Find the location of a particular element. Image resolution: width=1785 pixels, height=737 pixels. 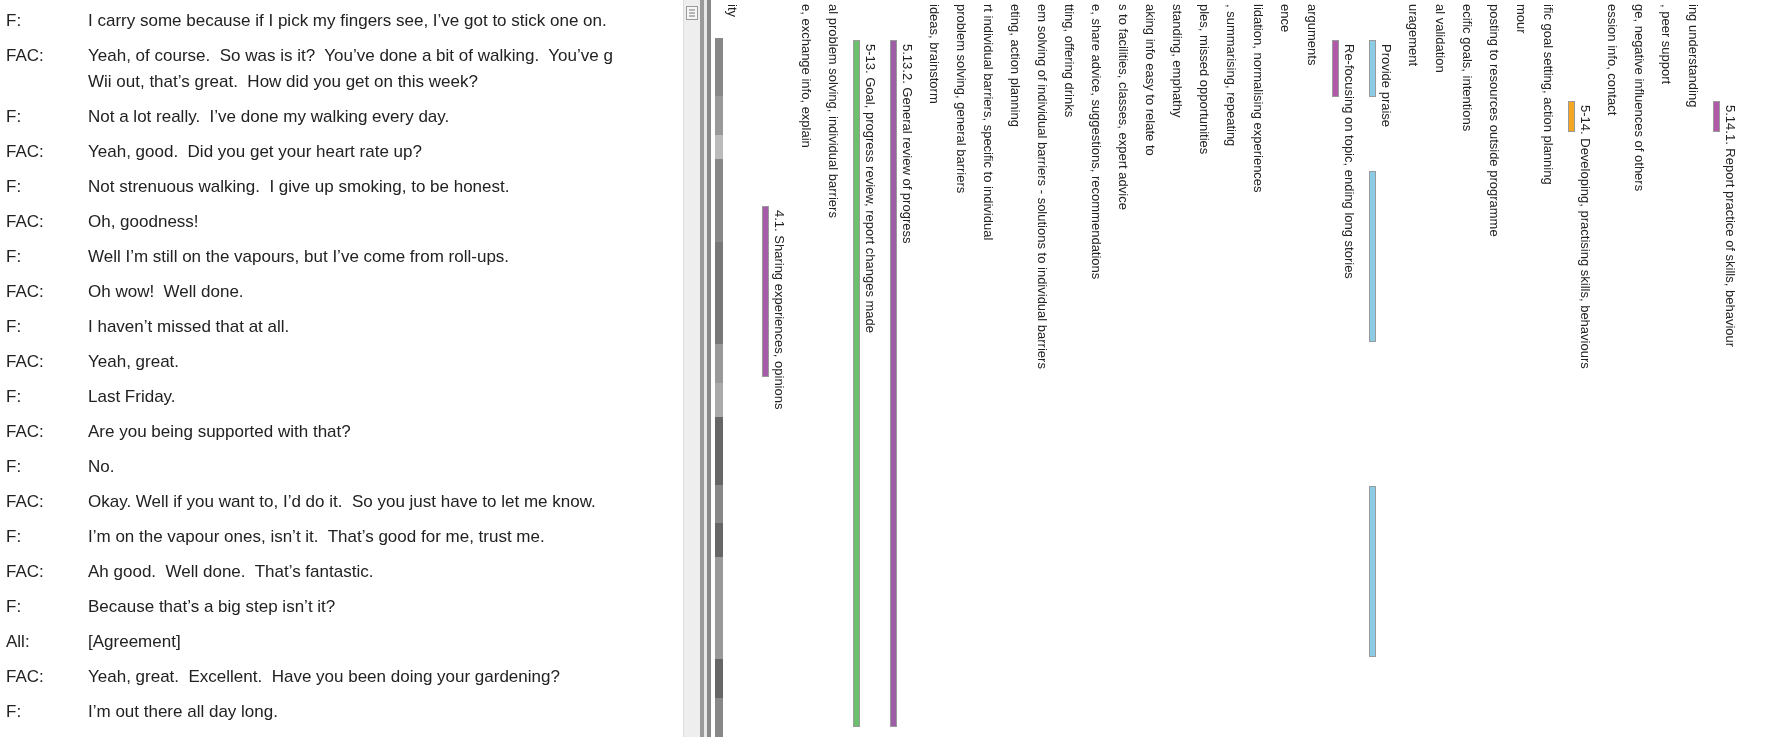

code-label: 5.13.2. General review of progress is located at coordinates (907, 144).